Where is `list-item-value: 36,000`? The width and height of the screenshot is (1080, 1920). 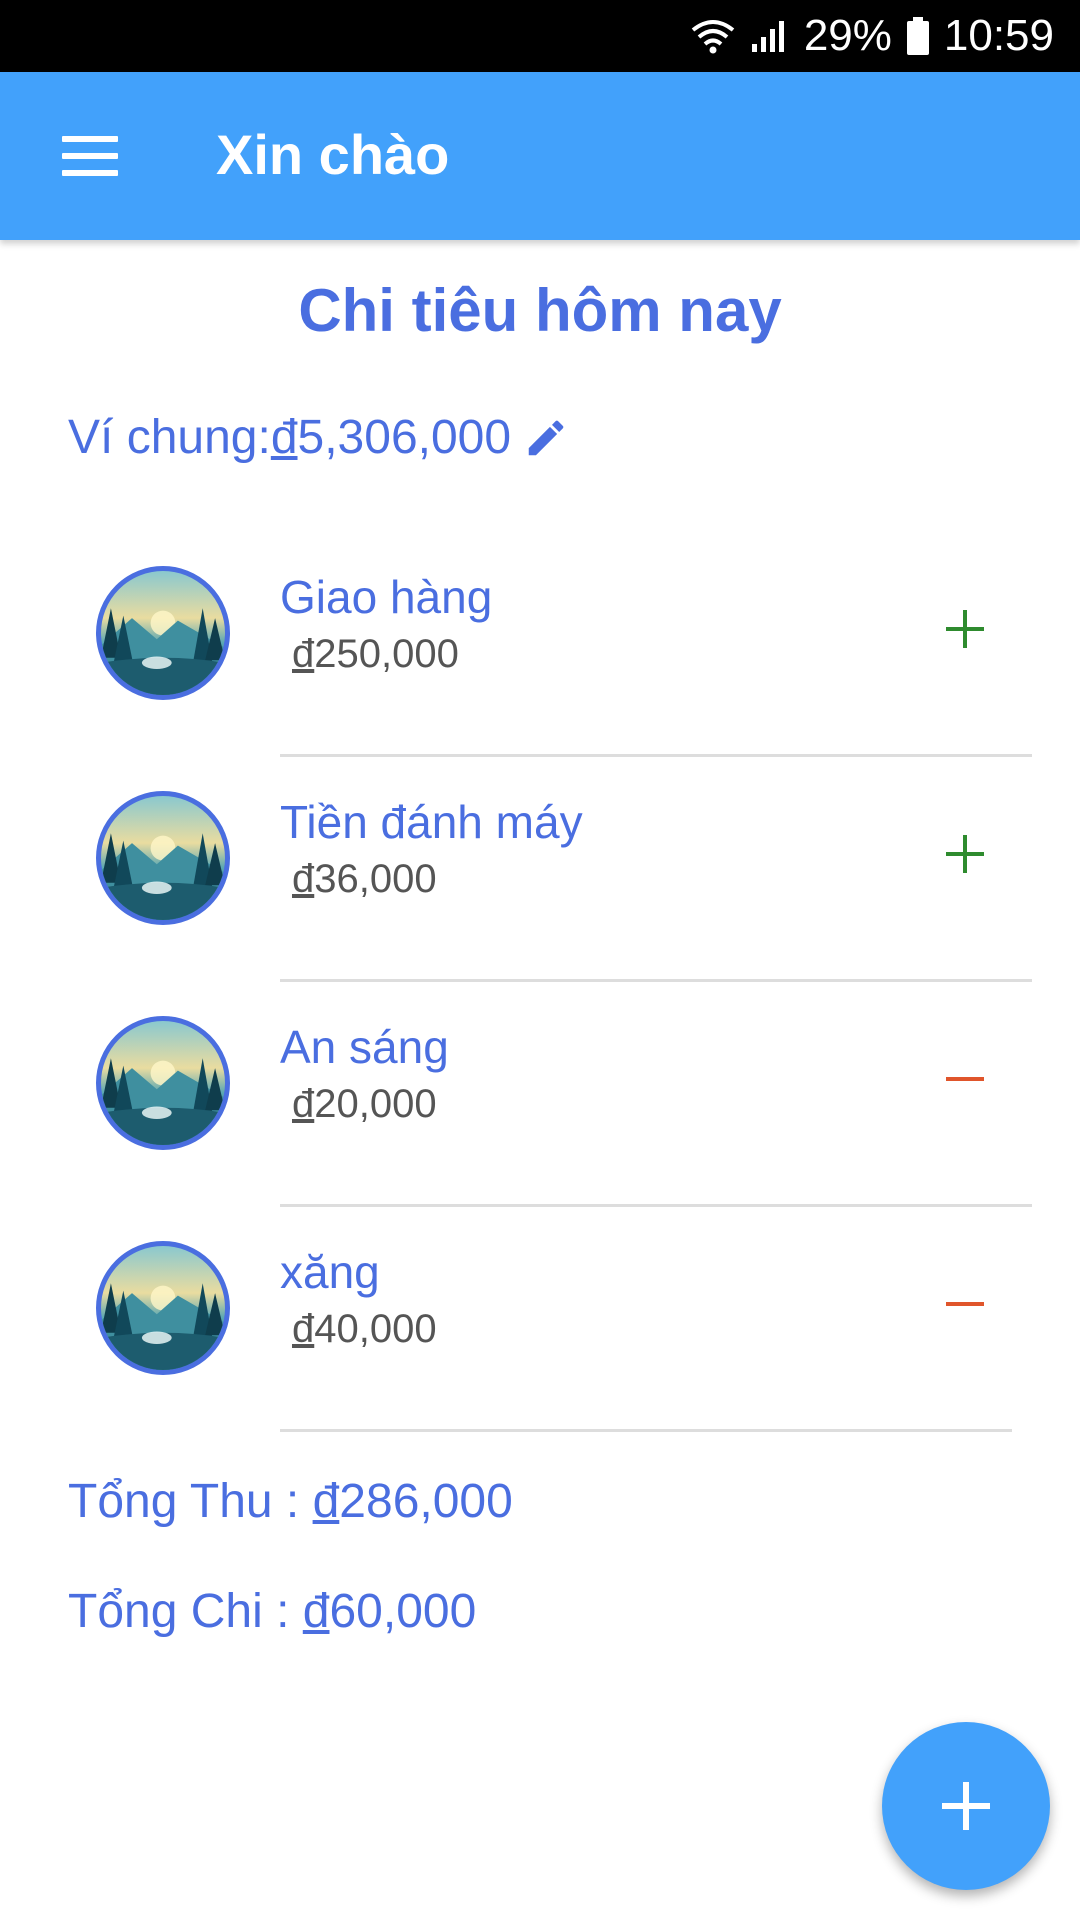
list-item-value: 36,000 is located at coordinates (375, 879).